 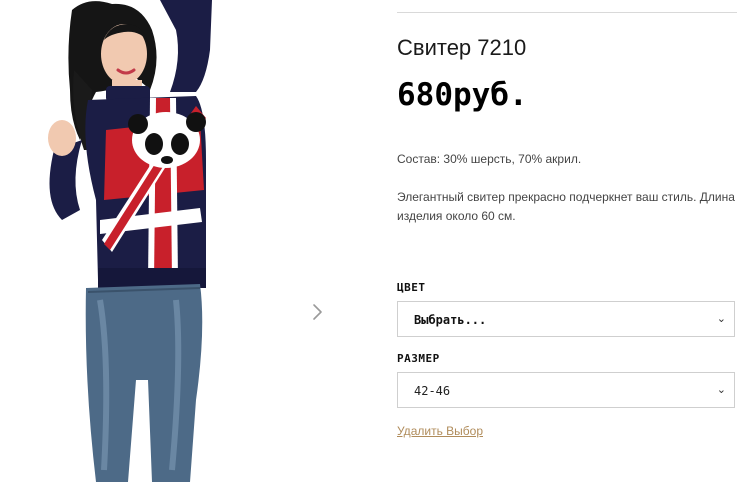 I want to click on chevron-right-icon, so click(x=318, y=312).